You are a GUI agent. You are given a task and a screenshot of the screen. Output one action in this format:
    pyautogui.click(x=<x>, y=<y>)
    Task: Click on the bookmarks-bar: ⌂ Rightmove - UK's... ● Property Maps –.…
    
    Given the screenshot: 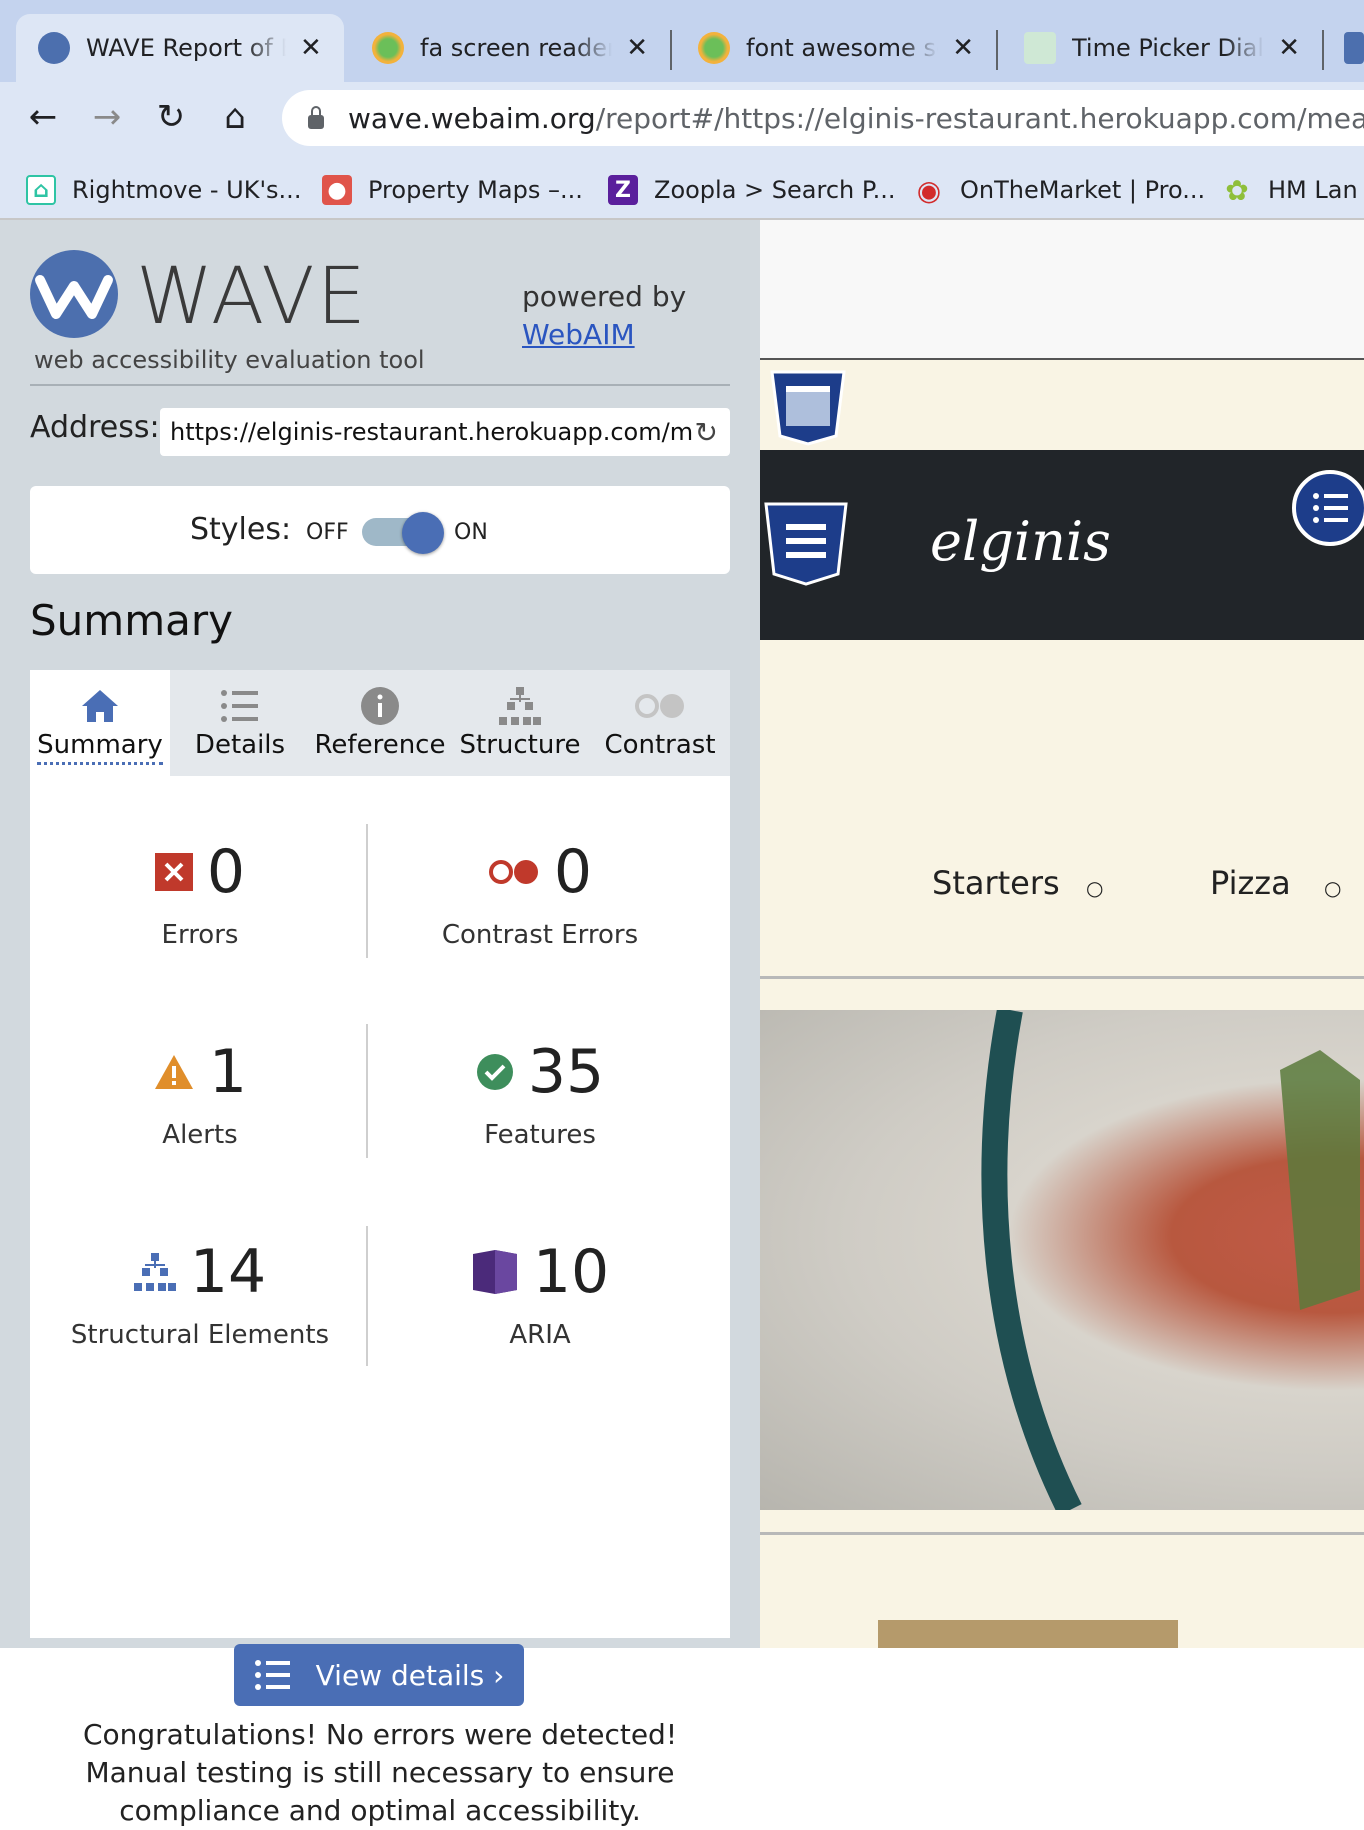 What is the action you would take?
    pyautogui.click(x=682, y=190)
    